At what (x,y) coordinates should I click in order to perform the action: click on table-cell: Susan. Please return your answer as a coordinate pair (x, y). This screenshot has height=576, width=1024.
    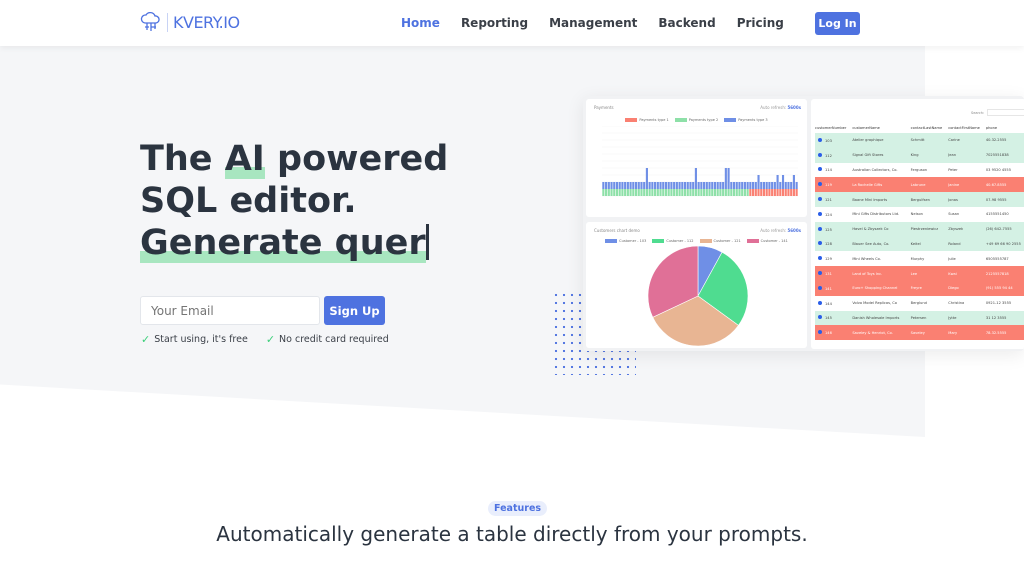
    Looking at the image, I should click on (967, 214).